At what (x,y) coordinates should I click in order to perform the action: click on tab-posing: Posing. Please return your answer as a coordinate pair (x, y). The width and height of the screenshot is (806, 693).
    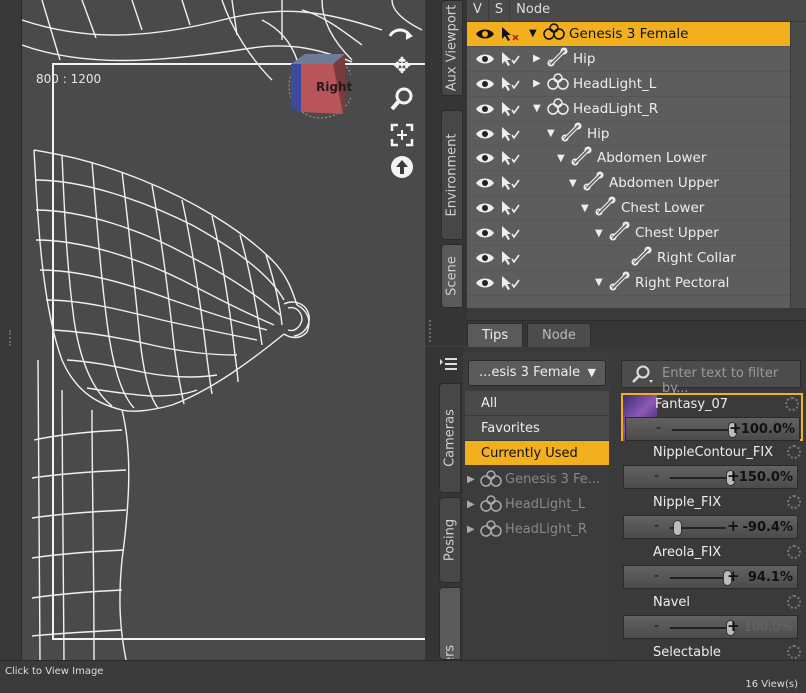
    Looking at the image, I should click on (450, 540).